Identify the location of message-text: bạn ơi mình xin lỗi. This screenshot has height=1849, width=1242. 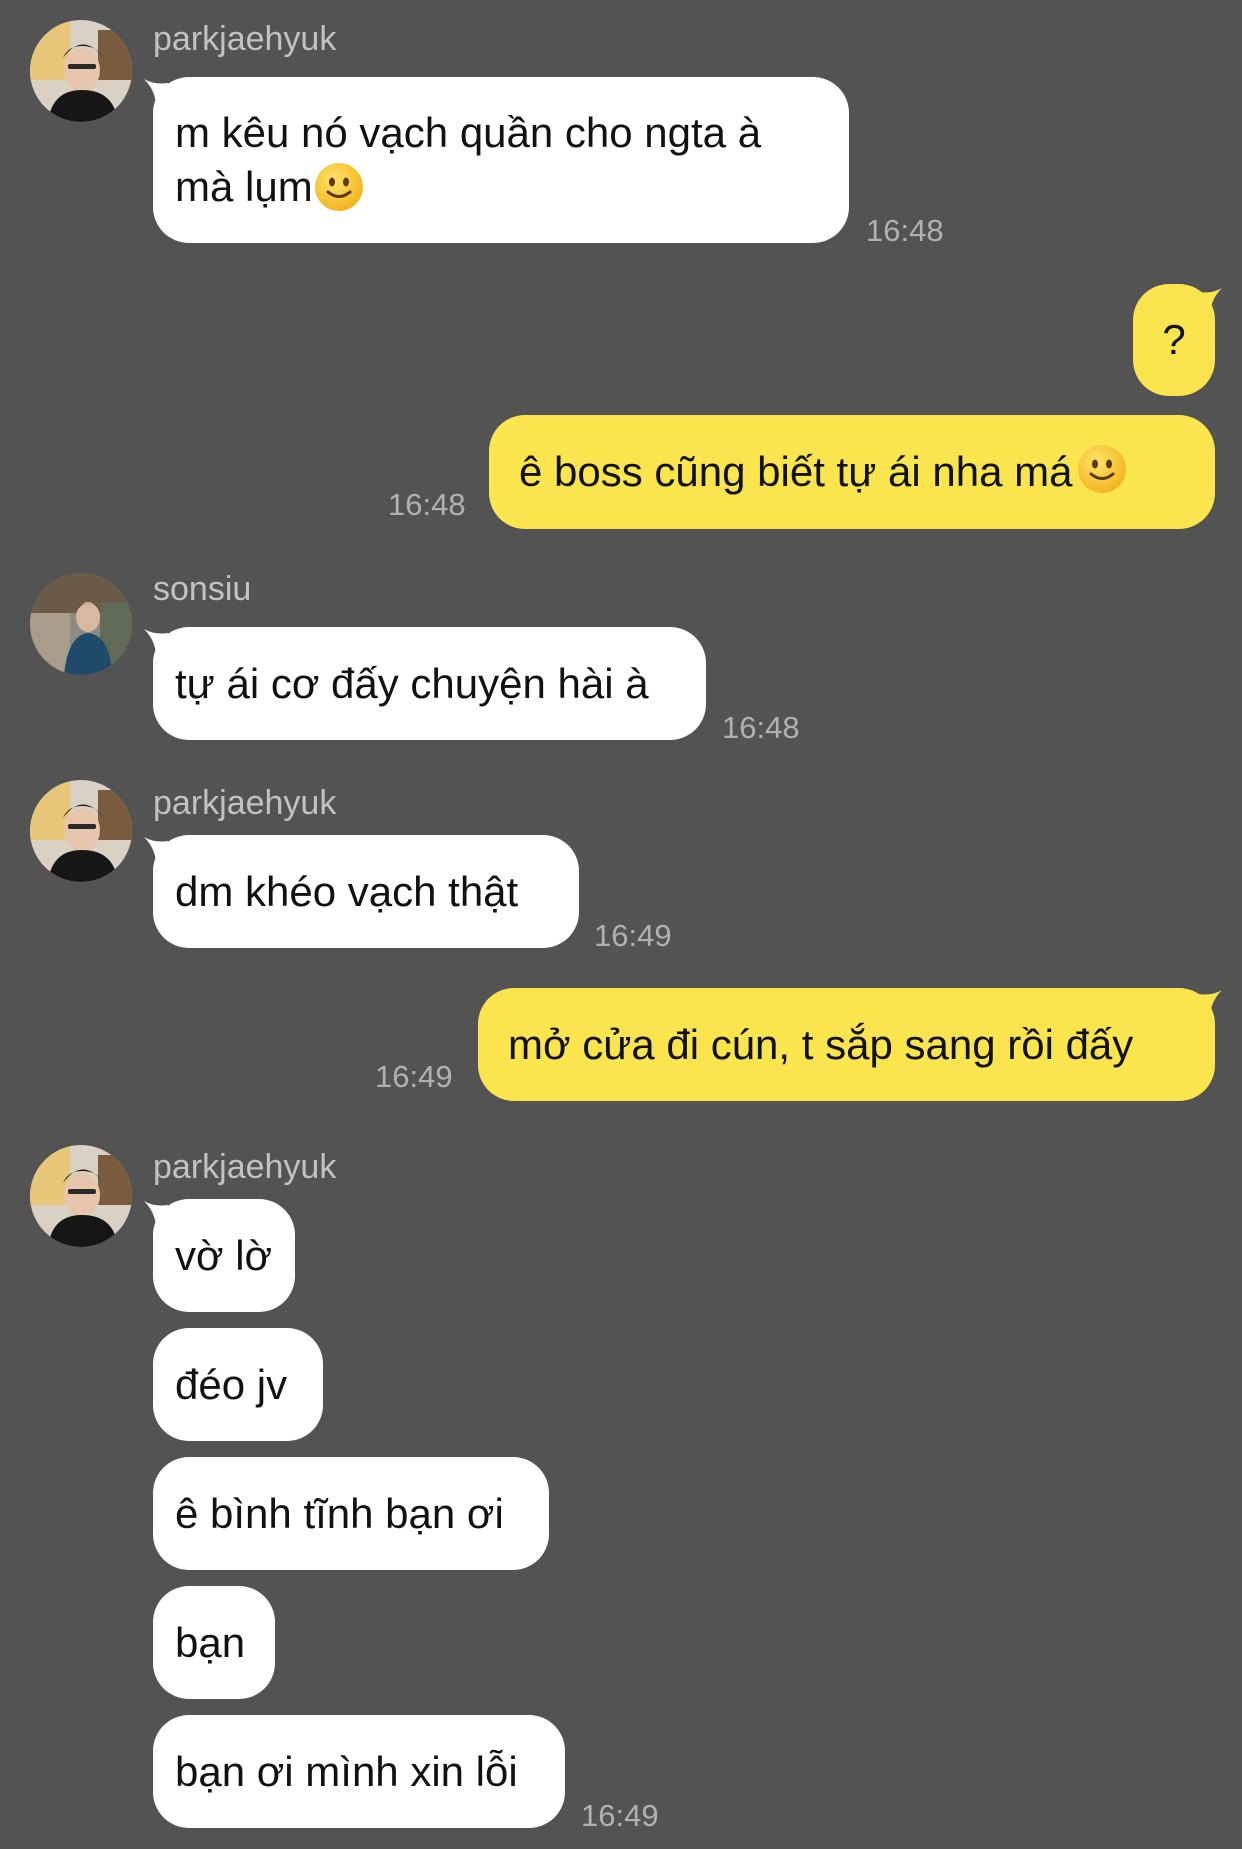
(346, 1771).